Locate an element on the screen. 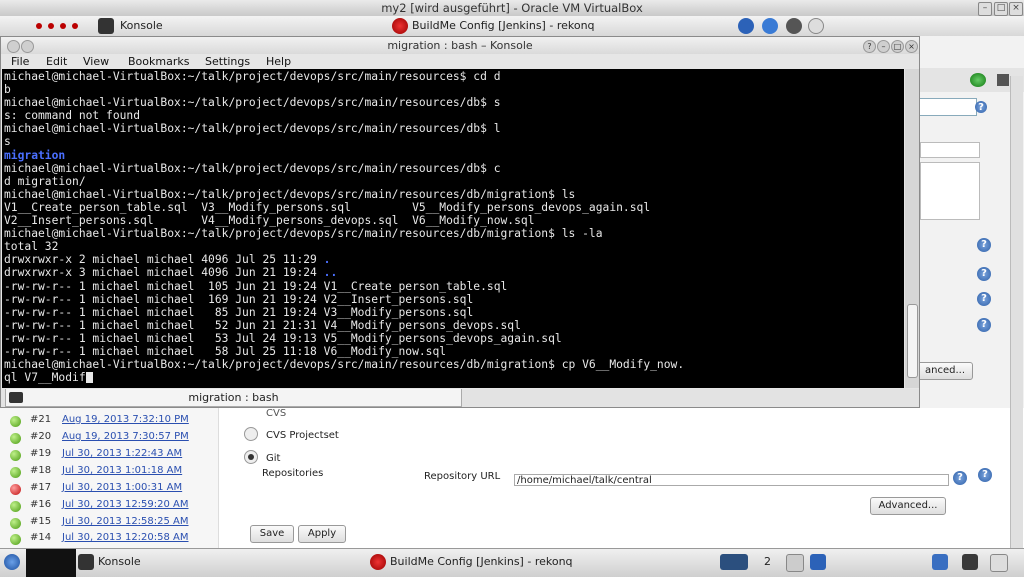  tray-help-icon is located at coordinates (746, 26).